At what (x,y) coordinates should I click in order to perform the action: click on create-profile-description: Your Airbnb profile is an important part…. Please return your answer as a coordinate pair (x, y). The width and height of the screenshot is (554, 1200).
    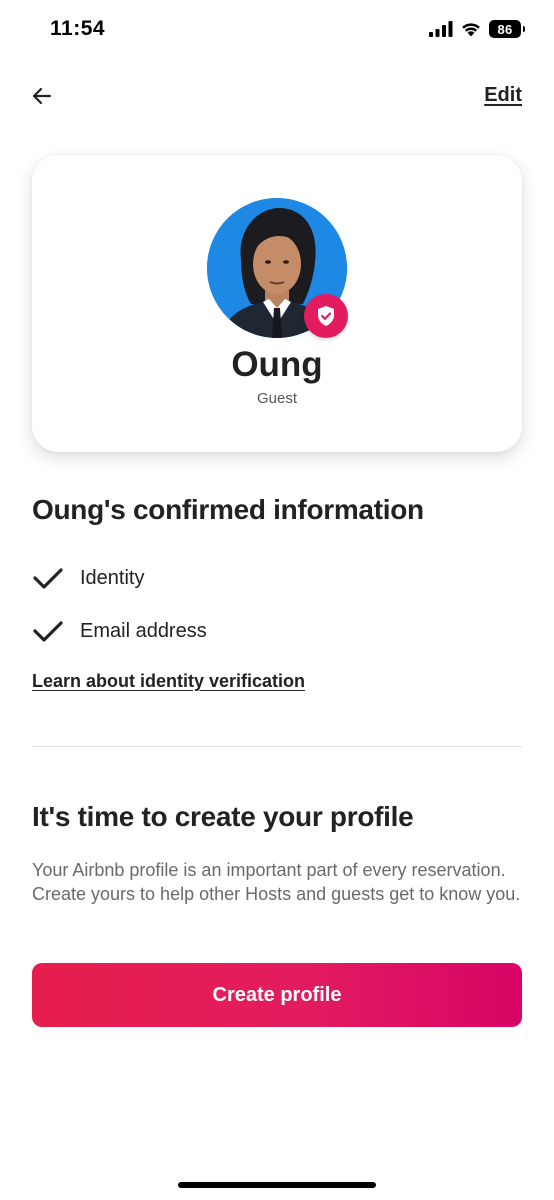
    Looking at the image, I should click on (276, 882).